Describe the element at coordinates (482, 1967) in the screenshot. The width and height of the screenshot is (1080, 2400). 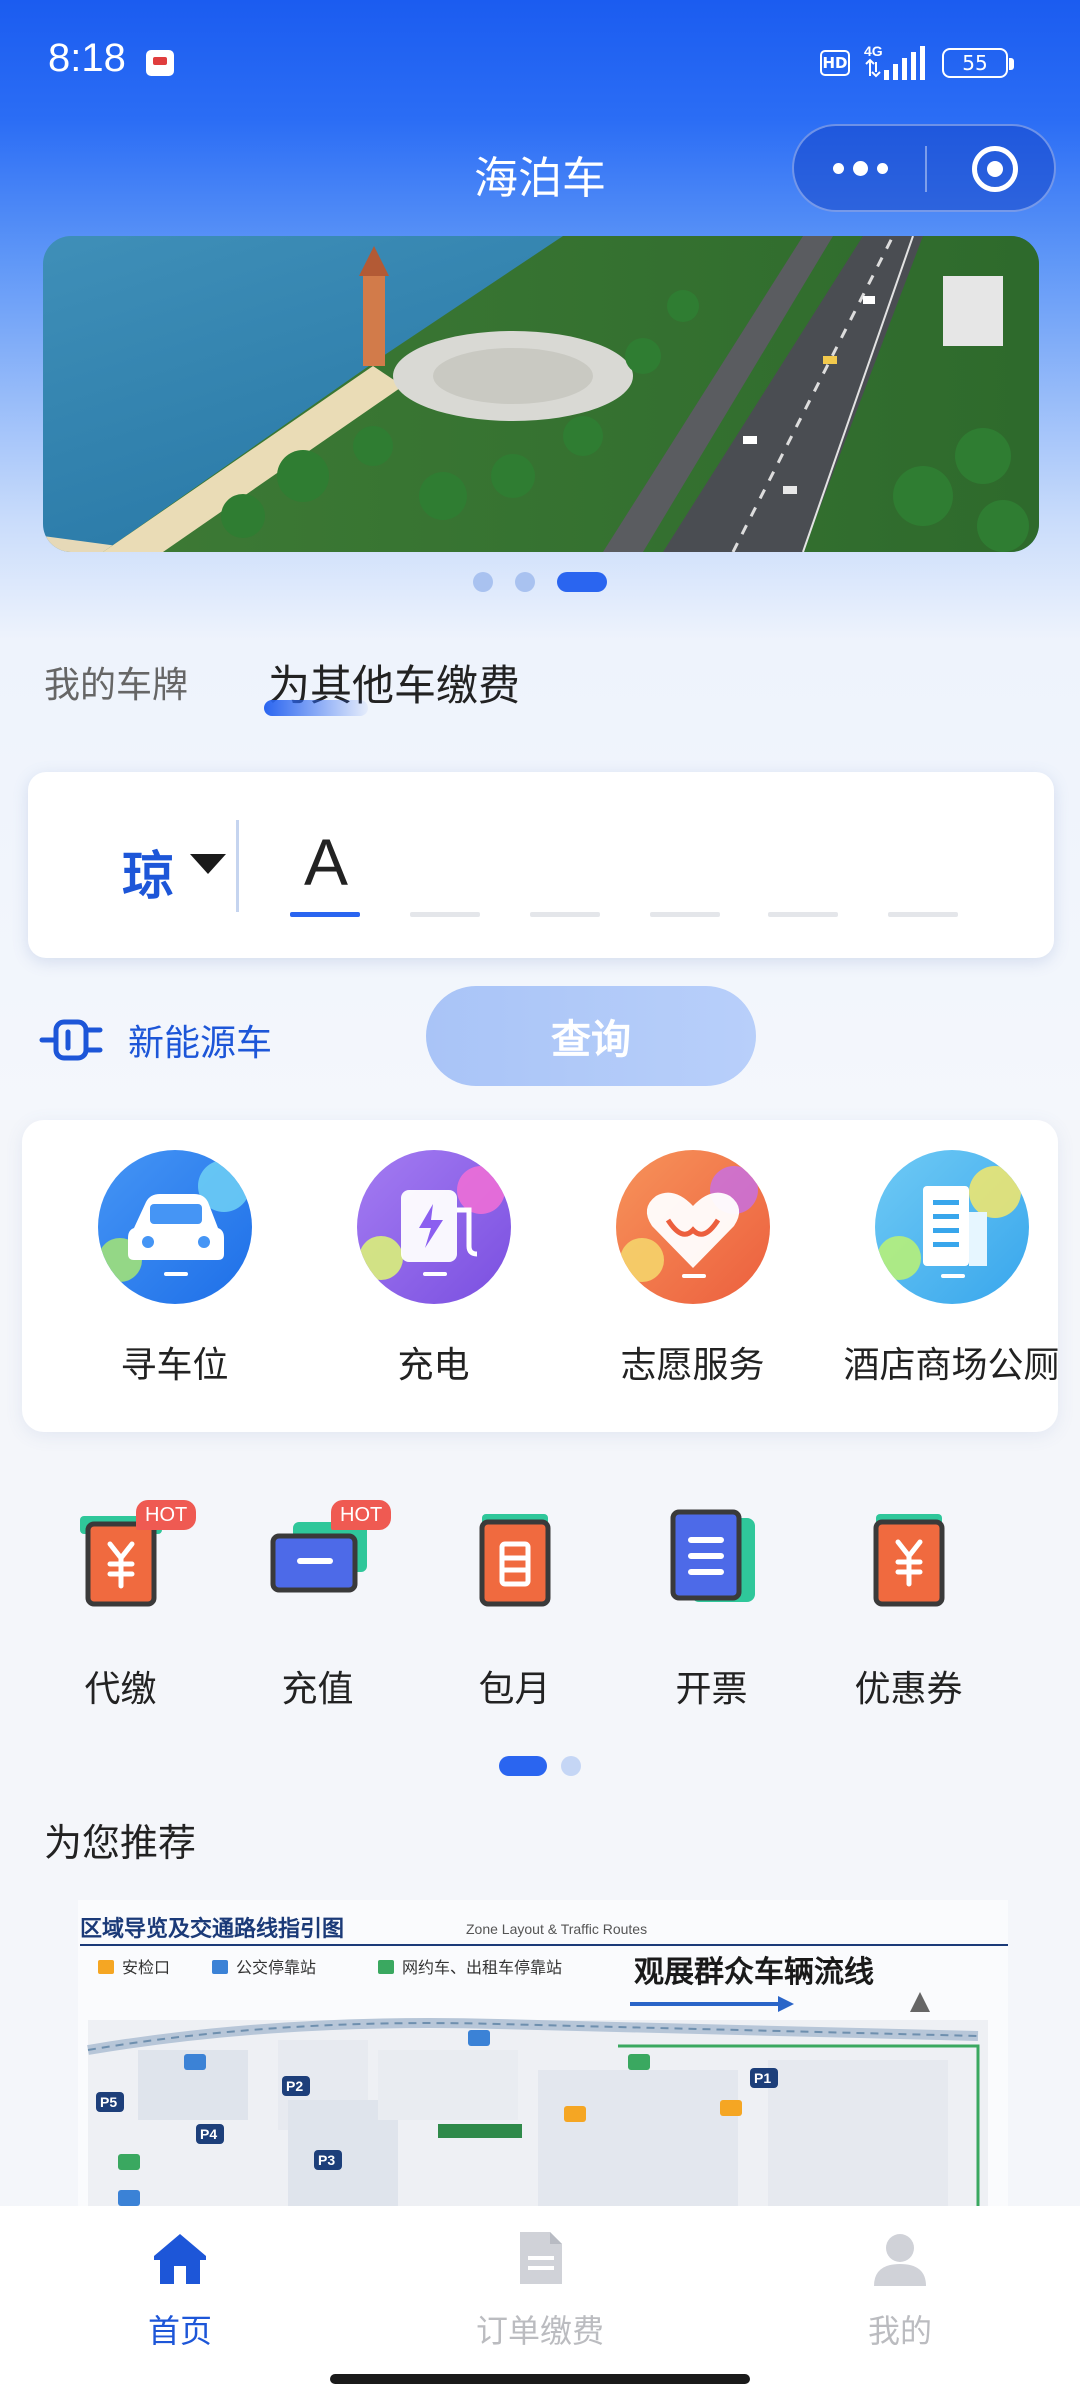
I see `map-legend-item: 网约车、出租车停靠站` at that location.